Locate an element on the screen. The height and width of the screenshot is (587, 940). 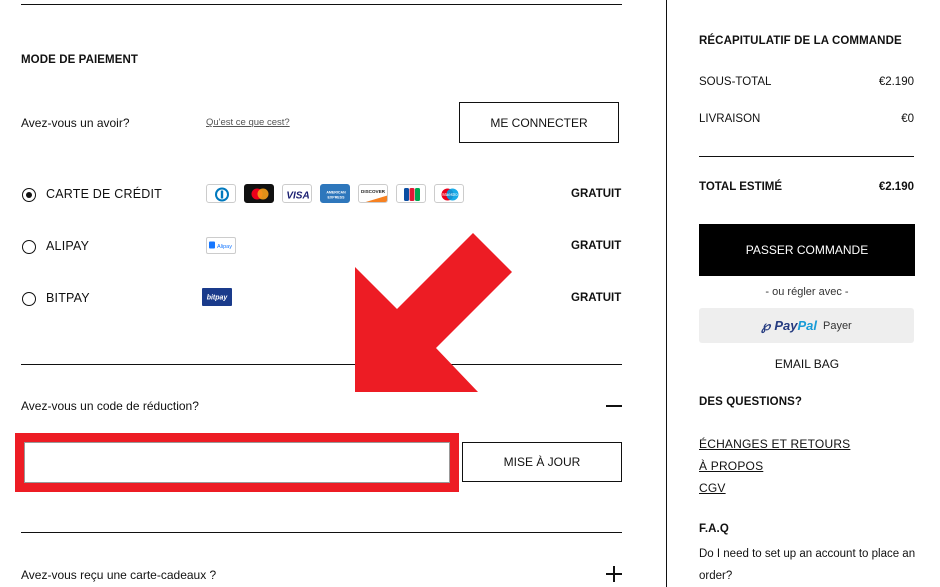
amex-icon: AMERICAN EXPRESS is located at coordinates (335, 193).